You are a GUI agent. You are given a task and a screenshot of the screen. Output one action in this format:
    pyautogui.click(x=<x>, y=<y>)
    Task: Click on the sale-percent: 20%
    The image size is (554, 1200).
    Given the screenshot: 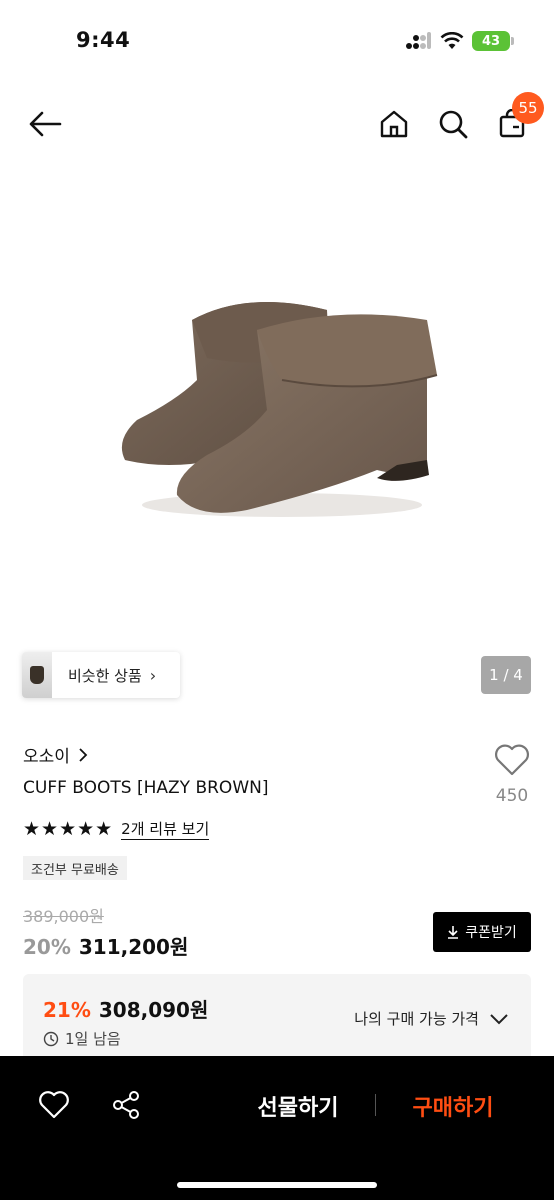 What is the action you would take?
    pyautogui.click(x=47, y=947)
    